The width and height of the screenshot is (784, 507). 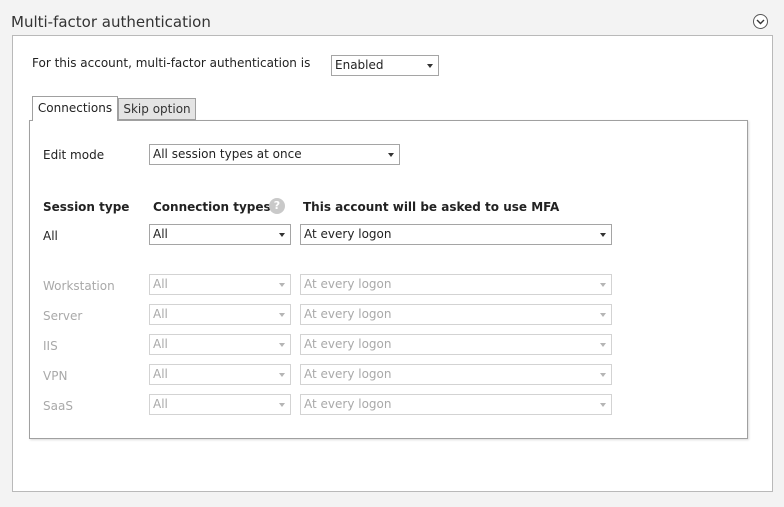 What do you see at coordinates (456, 404) in the screenshot?
I see `mfa-saas-select: At every logon` at bounding box center [456, 404].